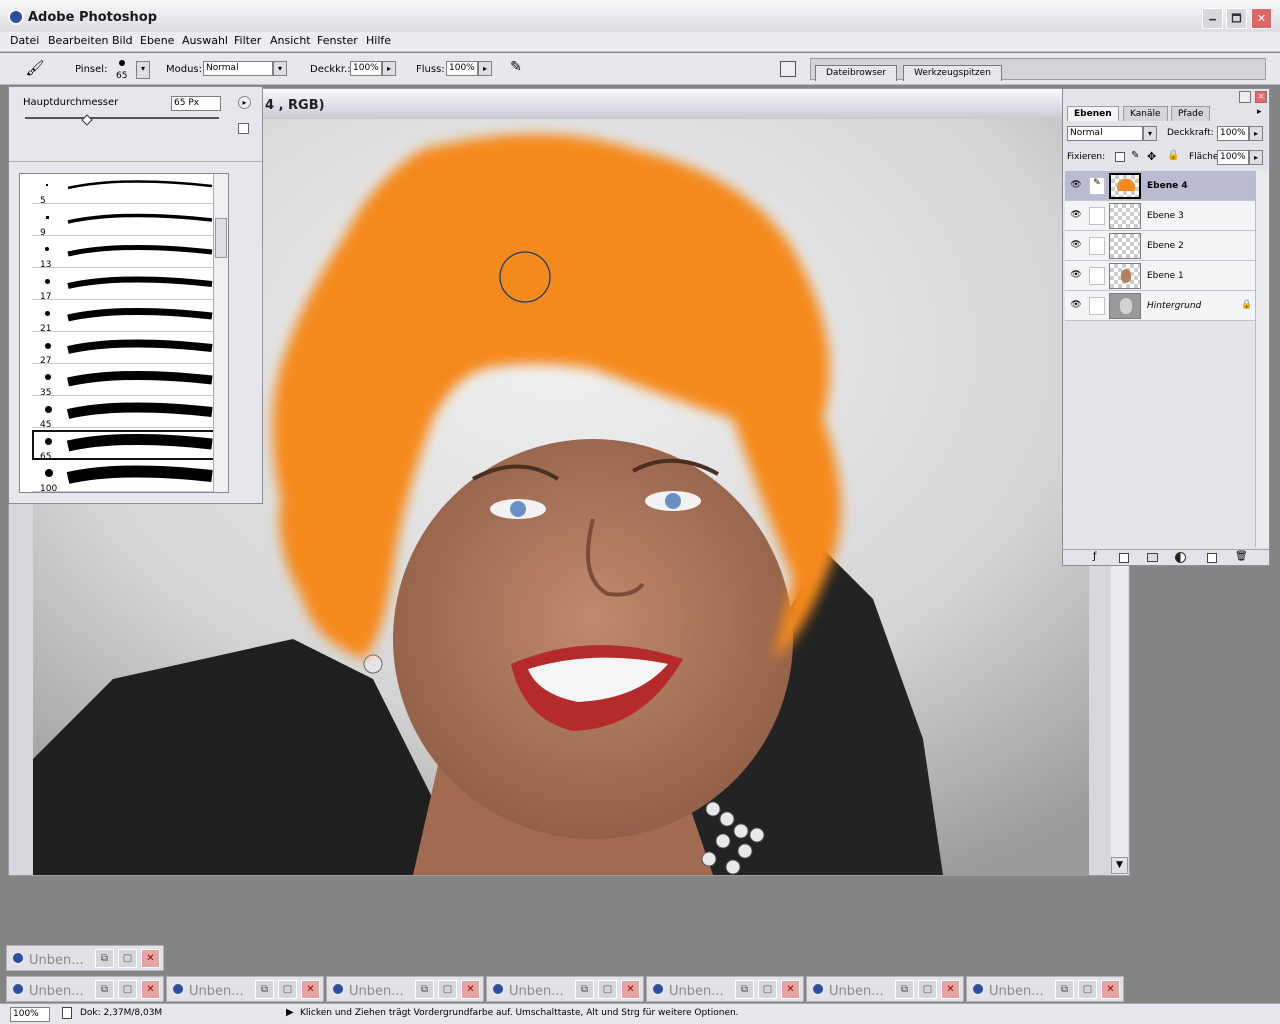 The image size is (1280, 1024). Describe the element at coordinates (126, 382) in the screenshot. I see `brush-preset: 35` at that location.